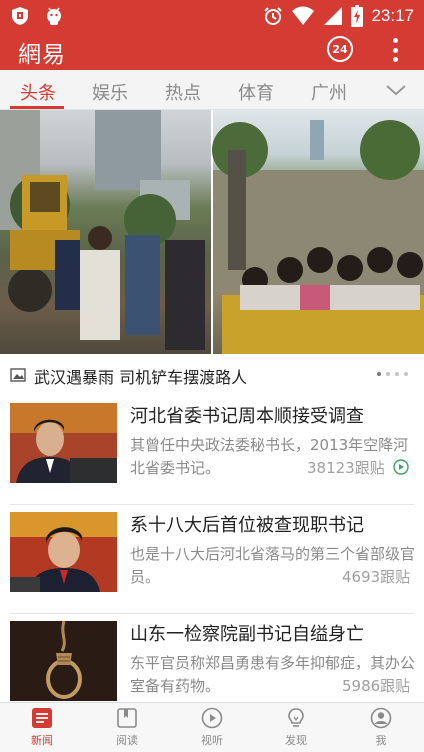 The width and height of the screenshot is (424, 752). I want to click on headline-title: 武汉遇暴雨 司机铲车摆渡路人, so click(141, 377).